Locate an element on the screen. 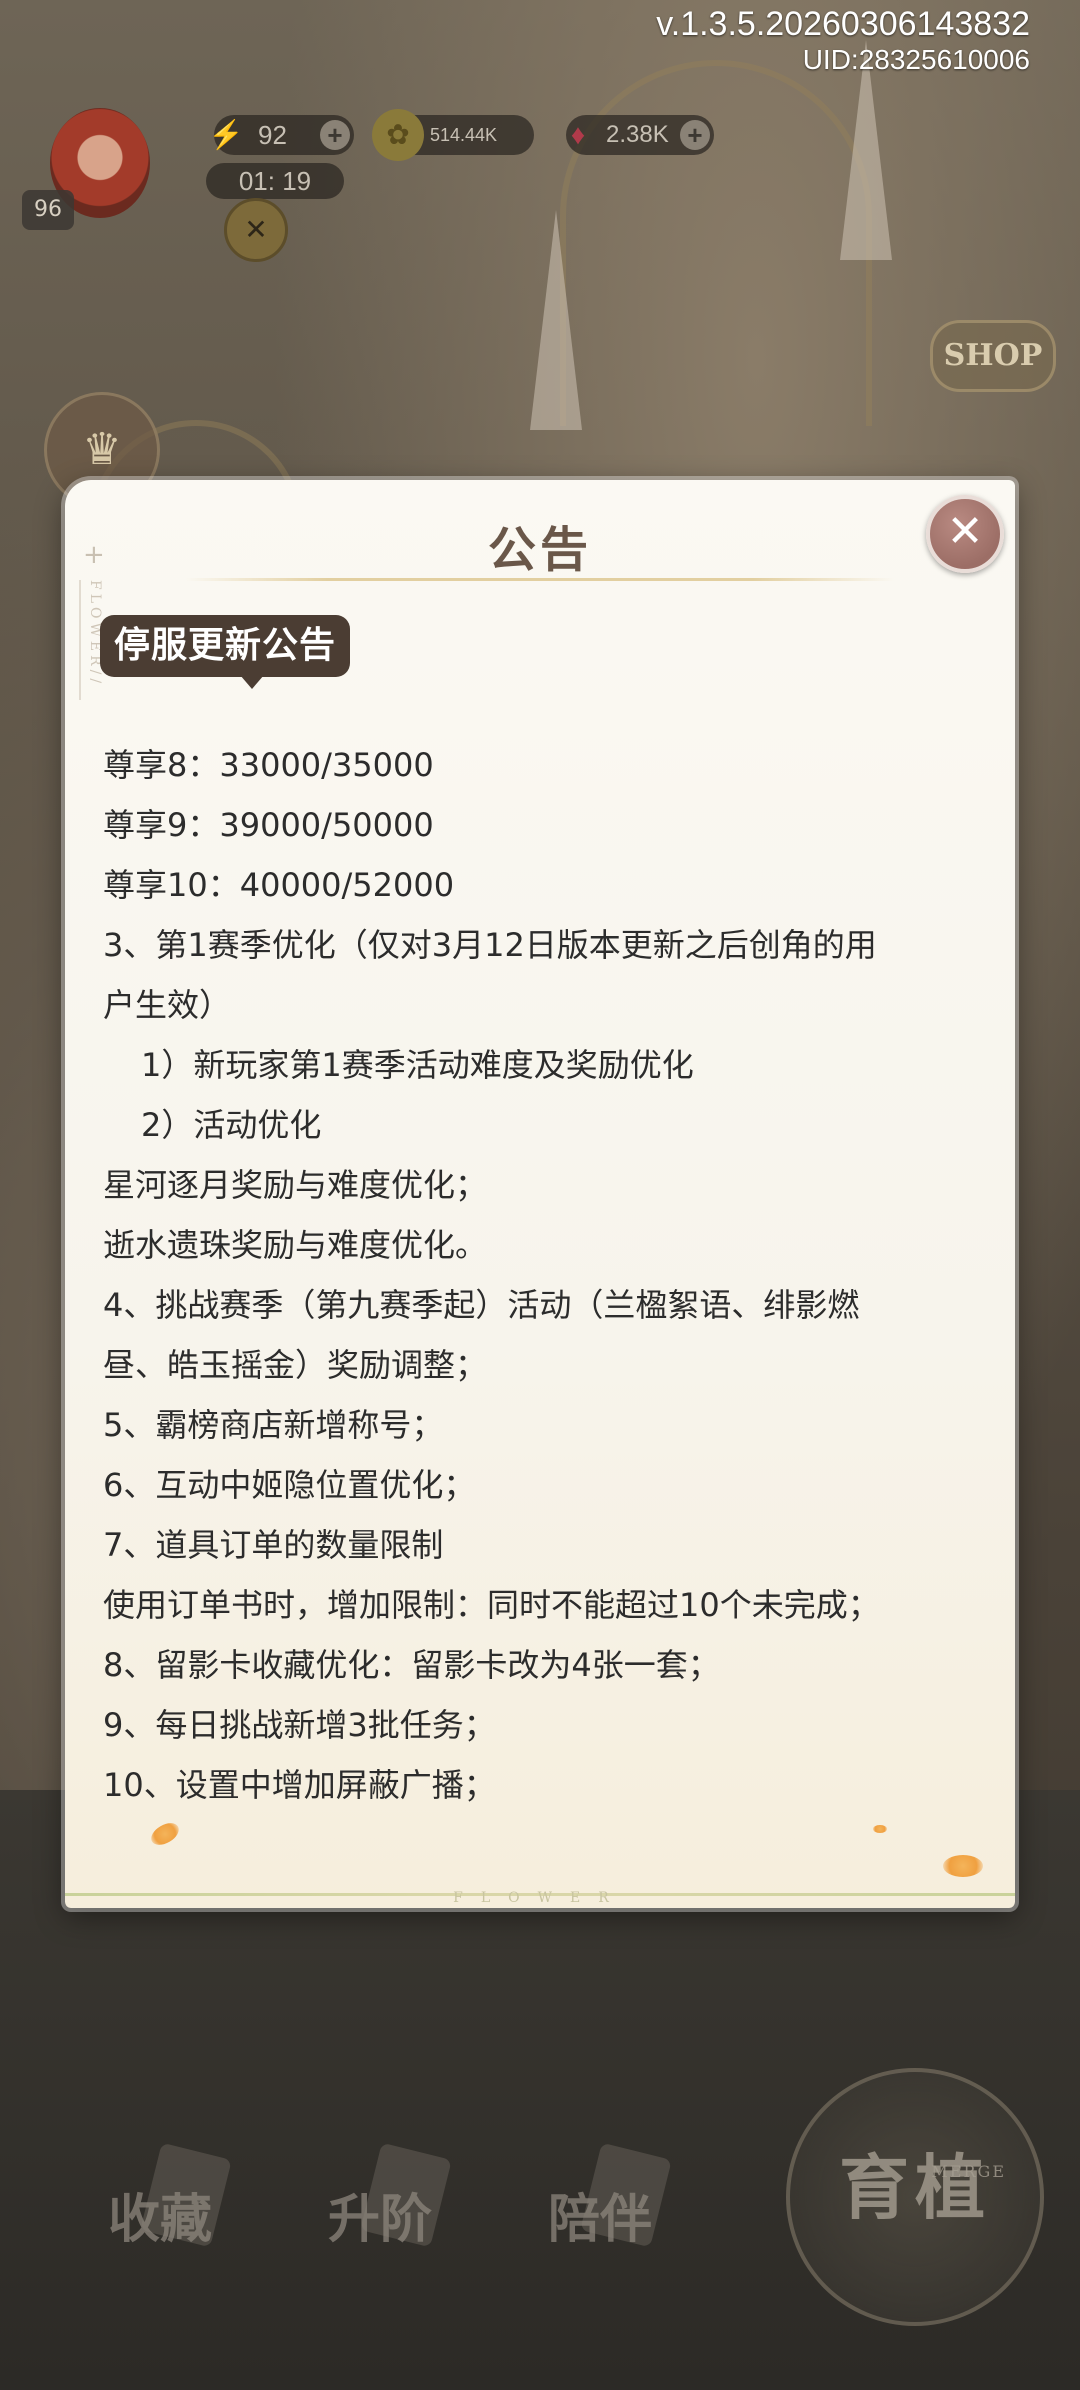  content-line: 逝水遗珠奖励与难度优化。 is located at coordinates (295, 1245).